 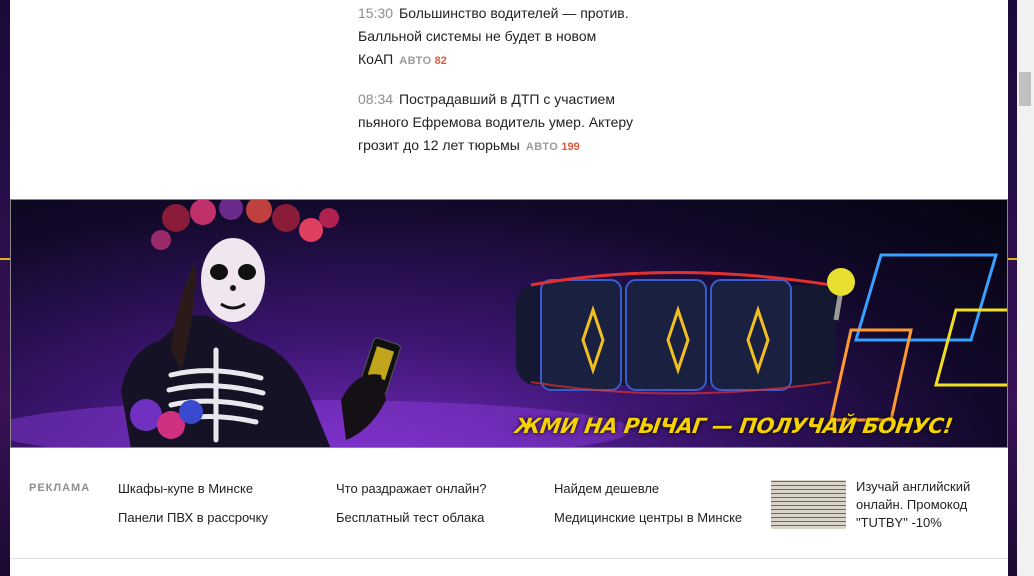 What do you see at coordinates (60, 488) in the screenshot?
I see `ads-label: РЕКЛАМА` at bounding box center [60, 488].